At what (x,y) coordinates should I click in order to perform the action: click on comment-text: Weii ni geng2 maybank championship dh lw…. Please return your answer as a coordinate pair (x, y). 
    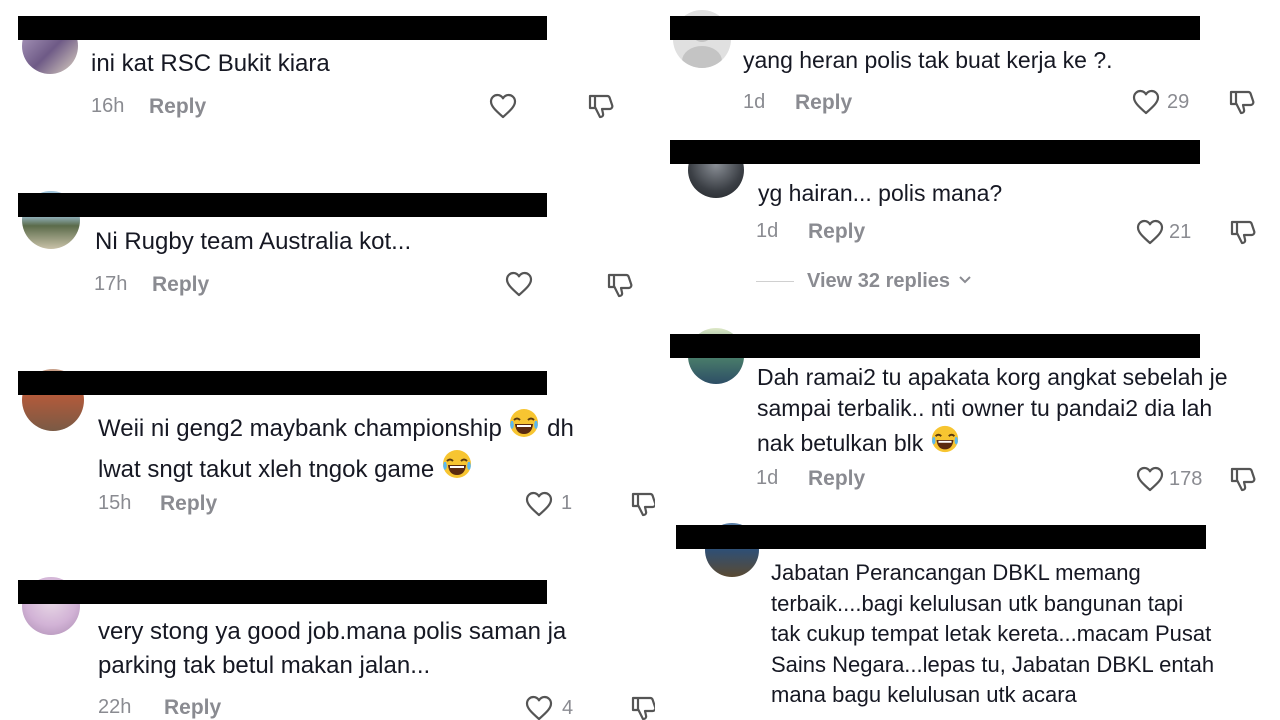
    Looking at the image, I should click on (336, 448).